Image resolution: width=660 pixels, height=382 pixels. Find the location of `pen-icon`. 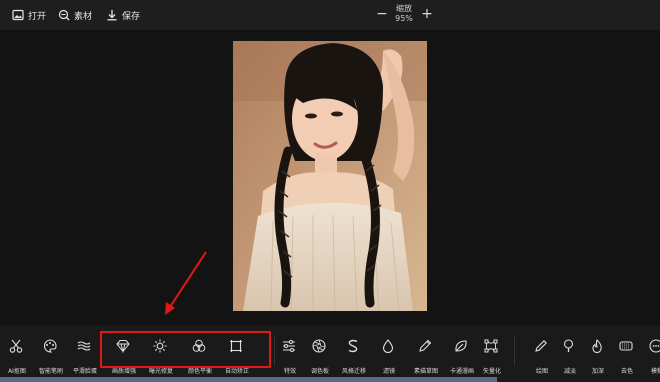

pen-icon is located at coordinates (425, 345).